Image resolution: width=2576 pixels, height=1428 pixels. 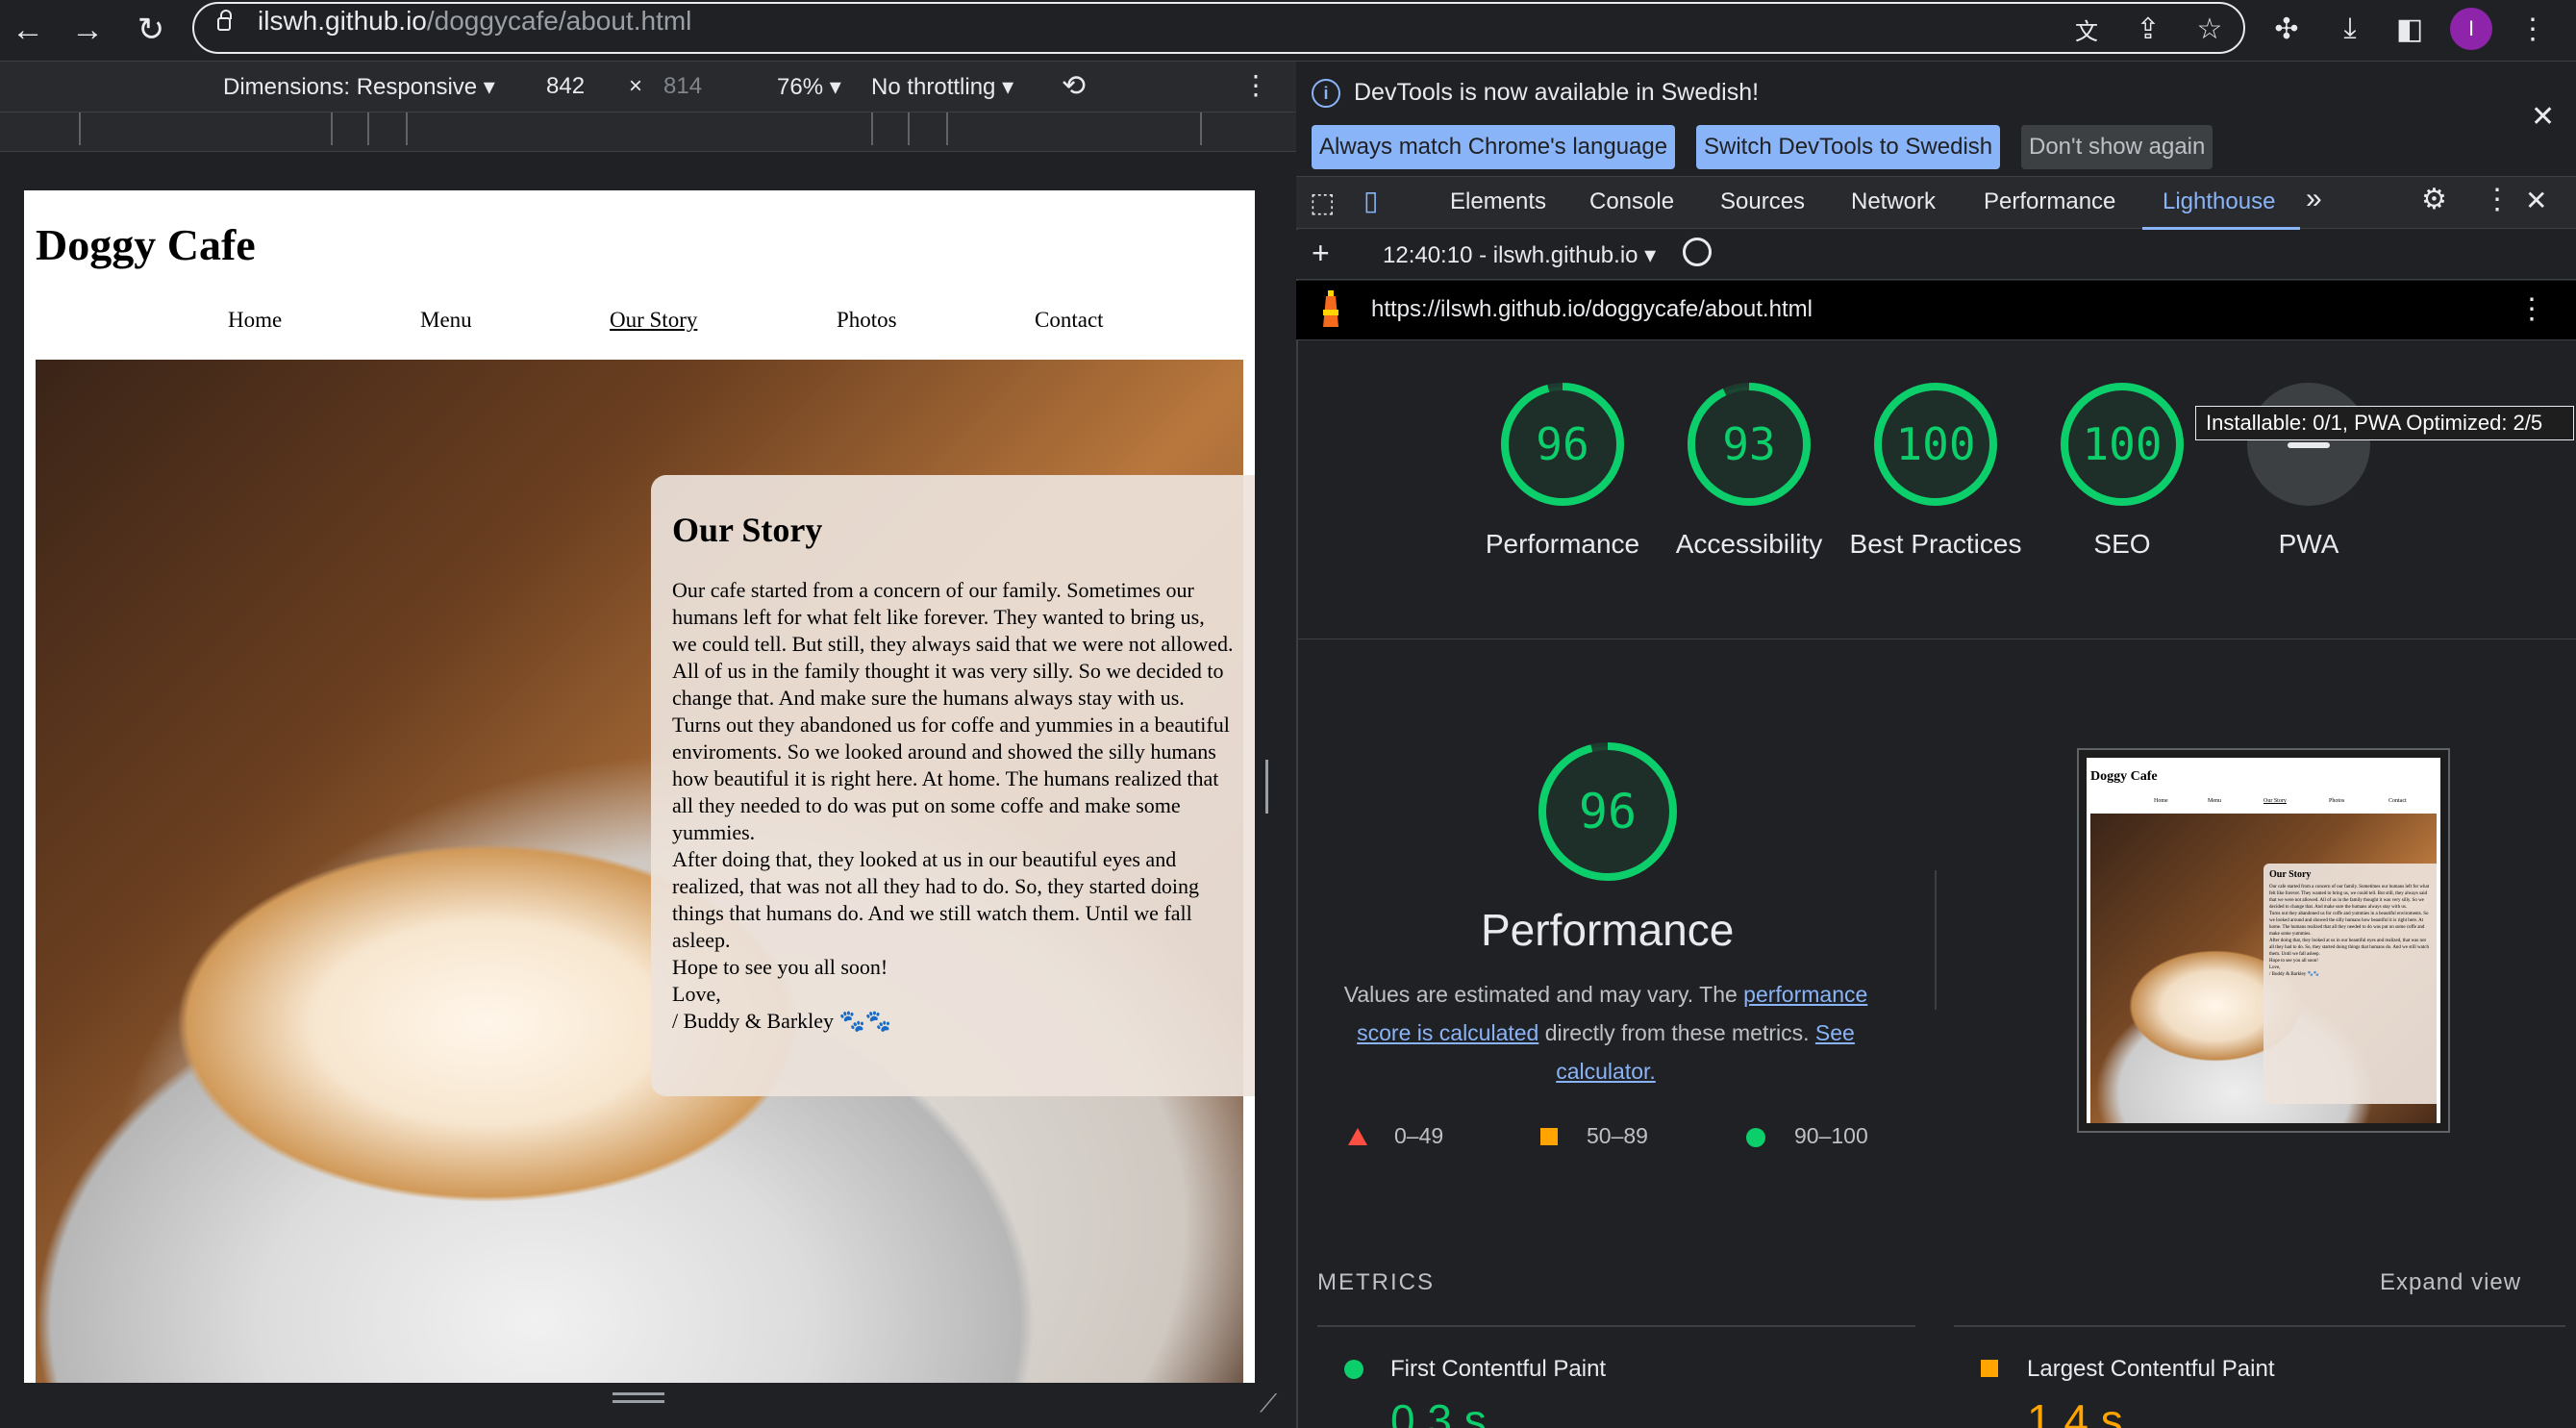 I want to click on gauge-performance: 96, so click(x=1562, y=447).